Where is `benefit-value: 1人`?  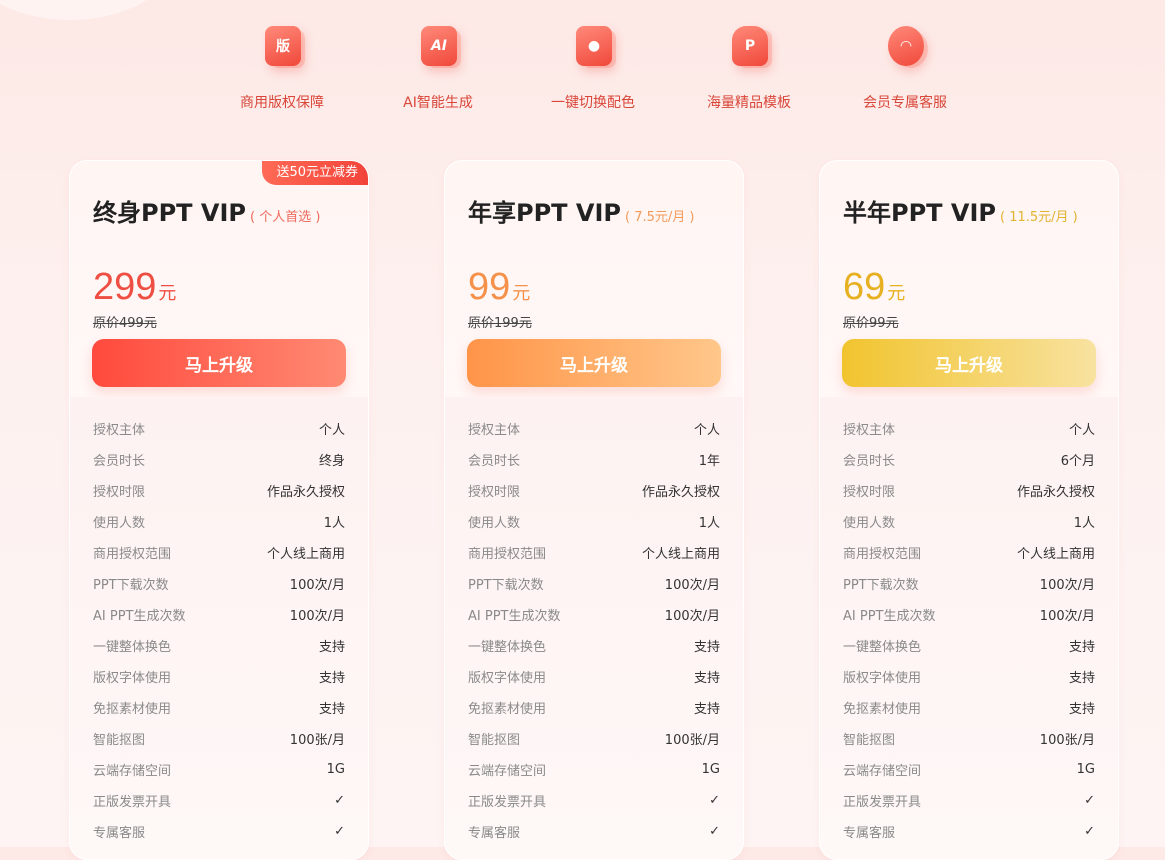 benefit-value: 1人 is located at coordinates (334, 523).